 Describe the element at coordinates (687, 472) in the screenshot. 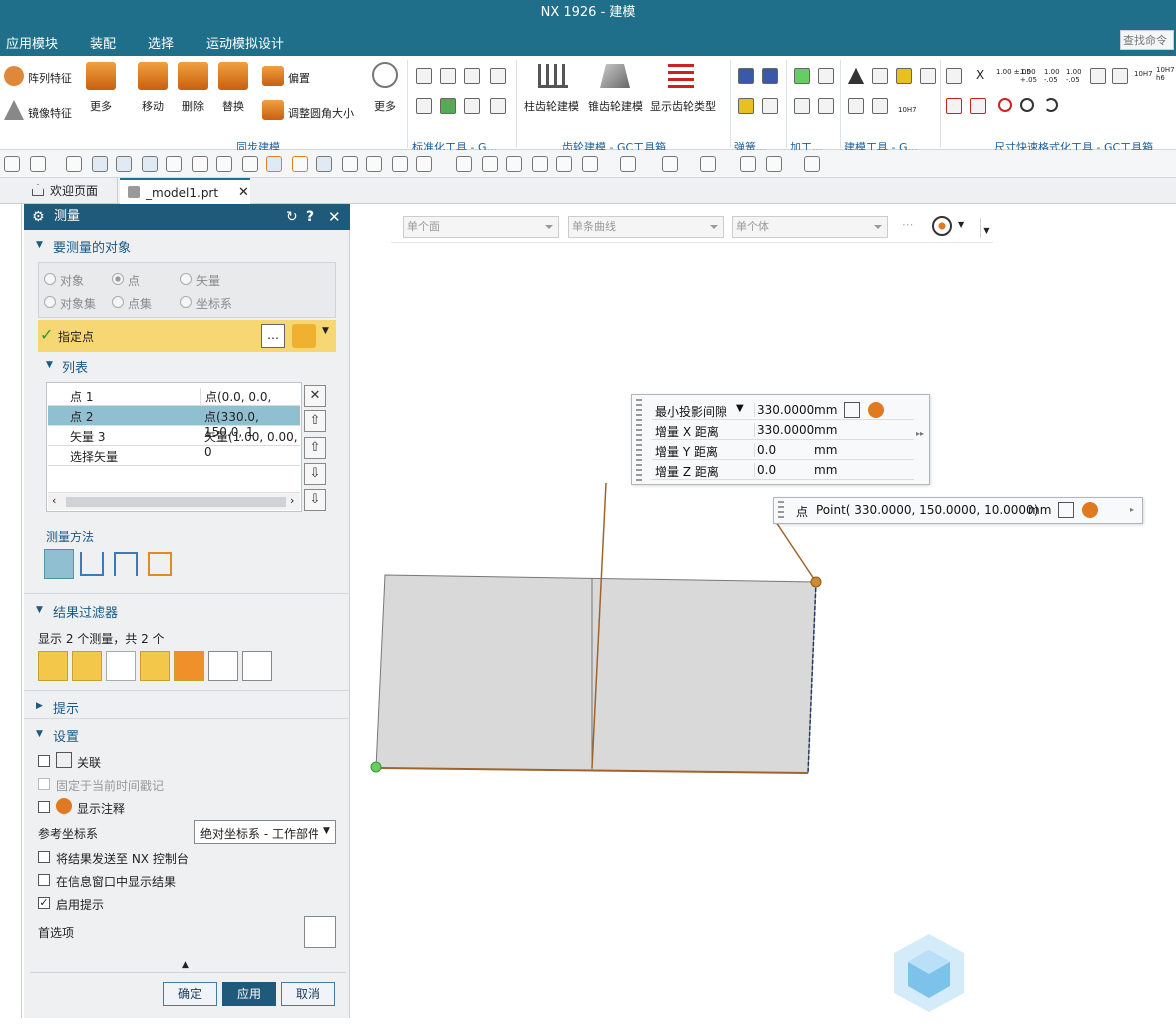

I see `result-label: 增量 Z 距离` at that location.